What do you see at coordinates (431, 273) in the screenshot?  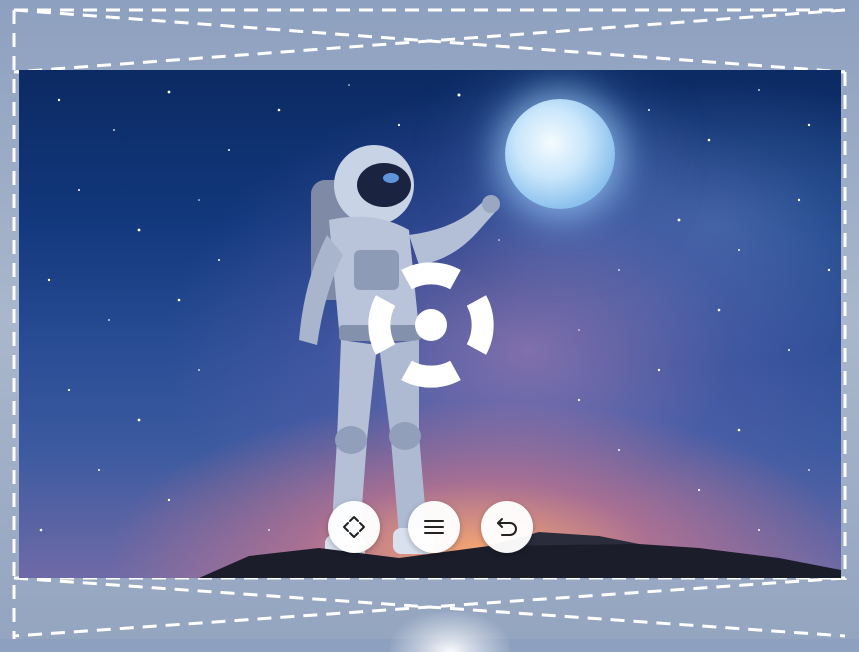 I see `dpad-up-arrow: ▲` at bounding box center [431, 273].